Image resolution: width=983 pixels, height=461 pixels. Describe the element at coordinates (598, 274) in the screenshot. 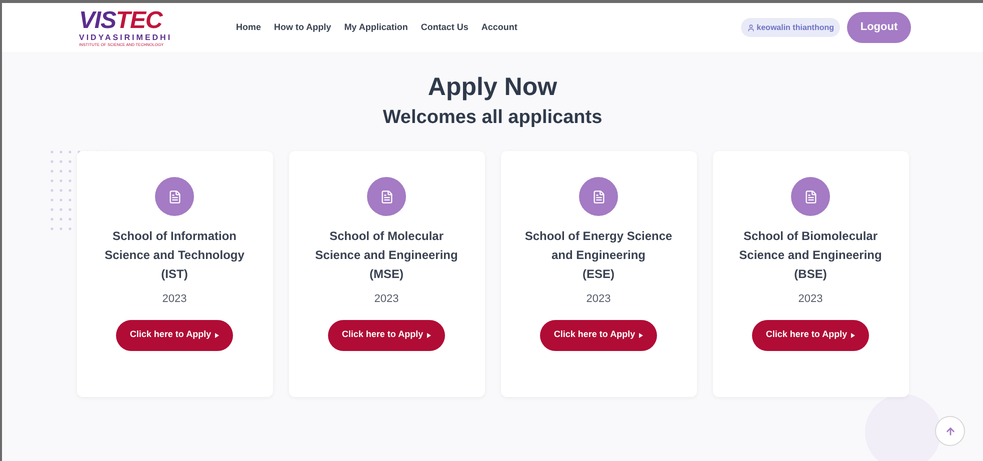

I see `school-code: (ESE)` at that location.